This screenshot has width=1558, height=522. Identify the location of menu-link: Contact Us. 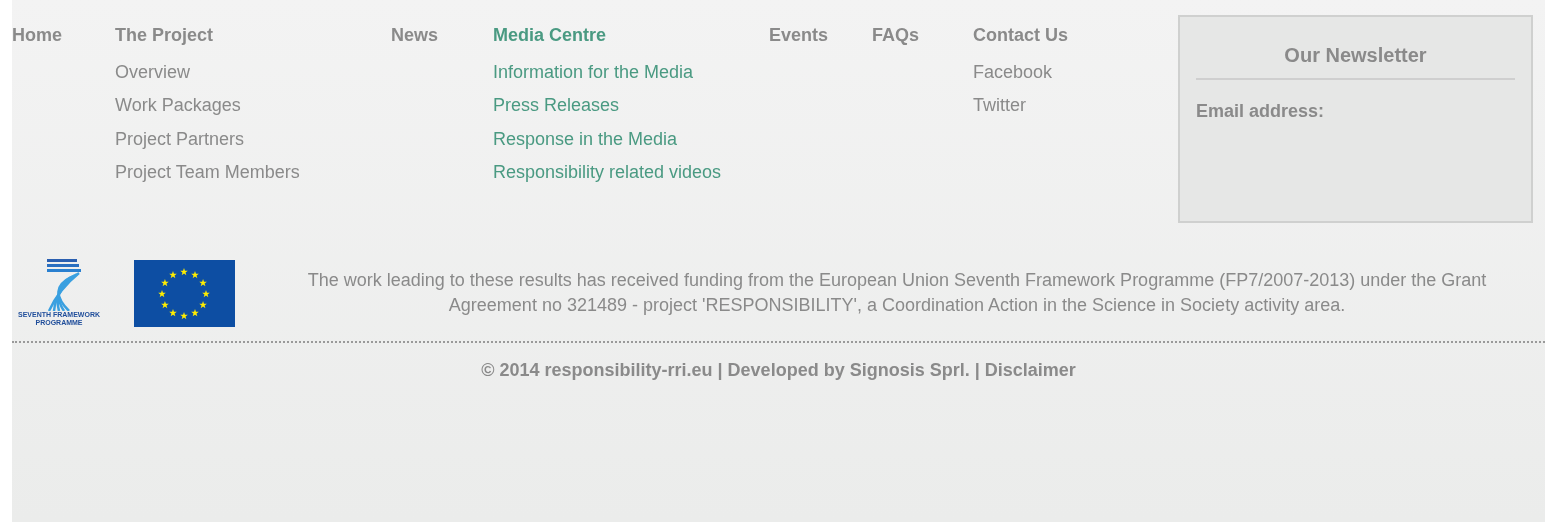
(1020, 35).